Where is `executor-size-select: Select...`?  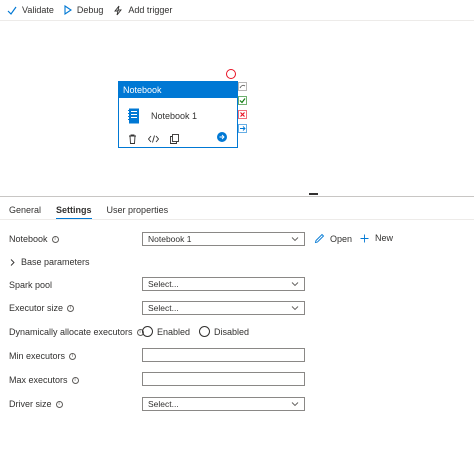
executor-size-select: Select... is located at coordinates (223, 308).